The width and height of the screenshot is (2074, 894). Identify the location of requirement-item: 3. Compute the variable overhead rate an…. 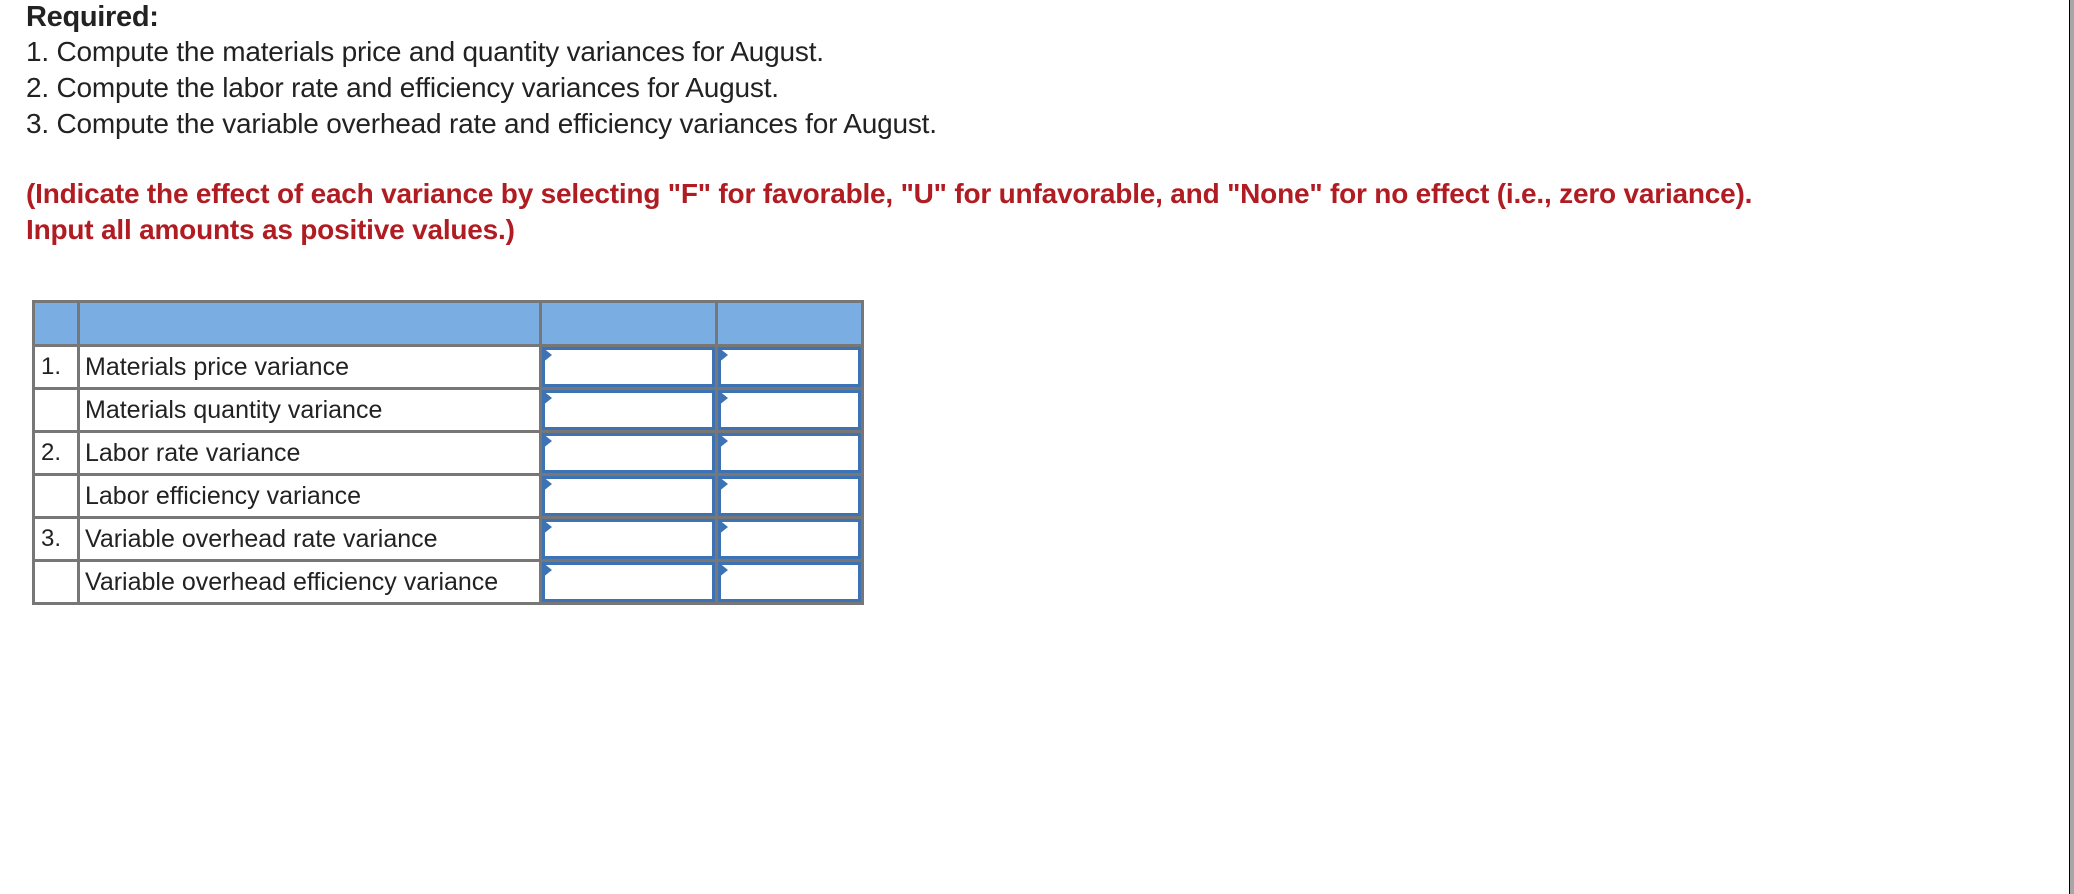
(481, 123).